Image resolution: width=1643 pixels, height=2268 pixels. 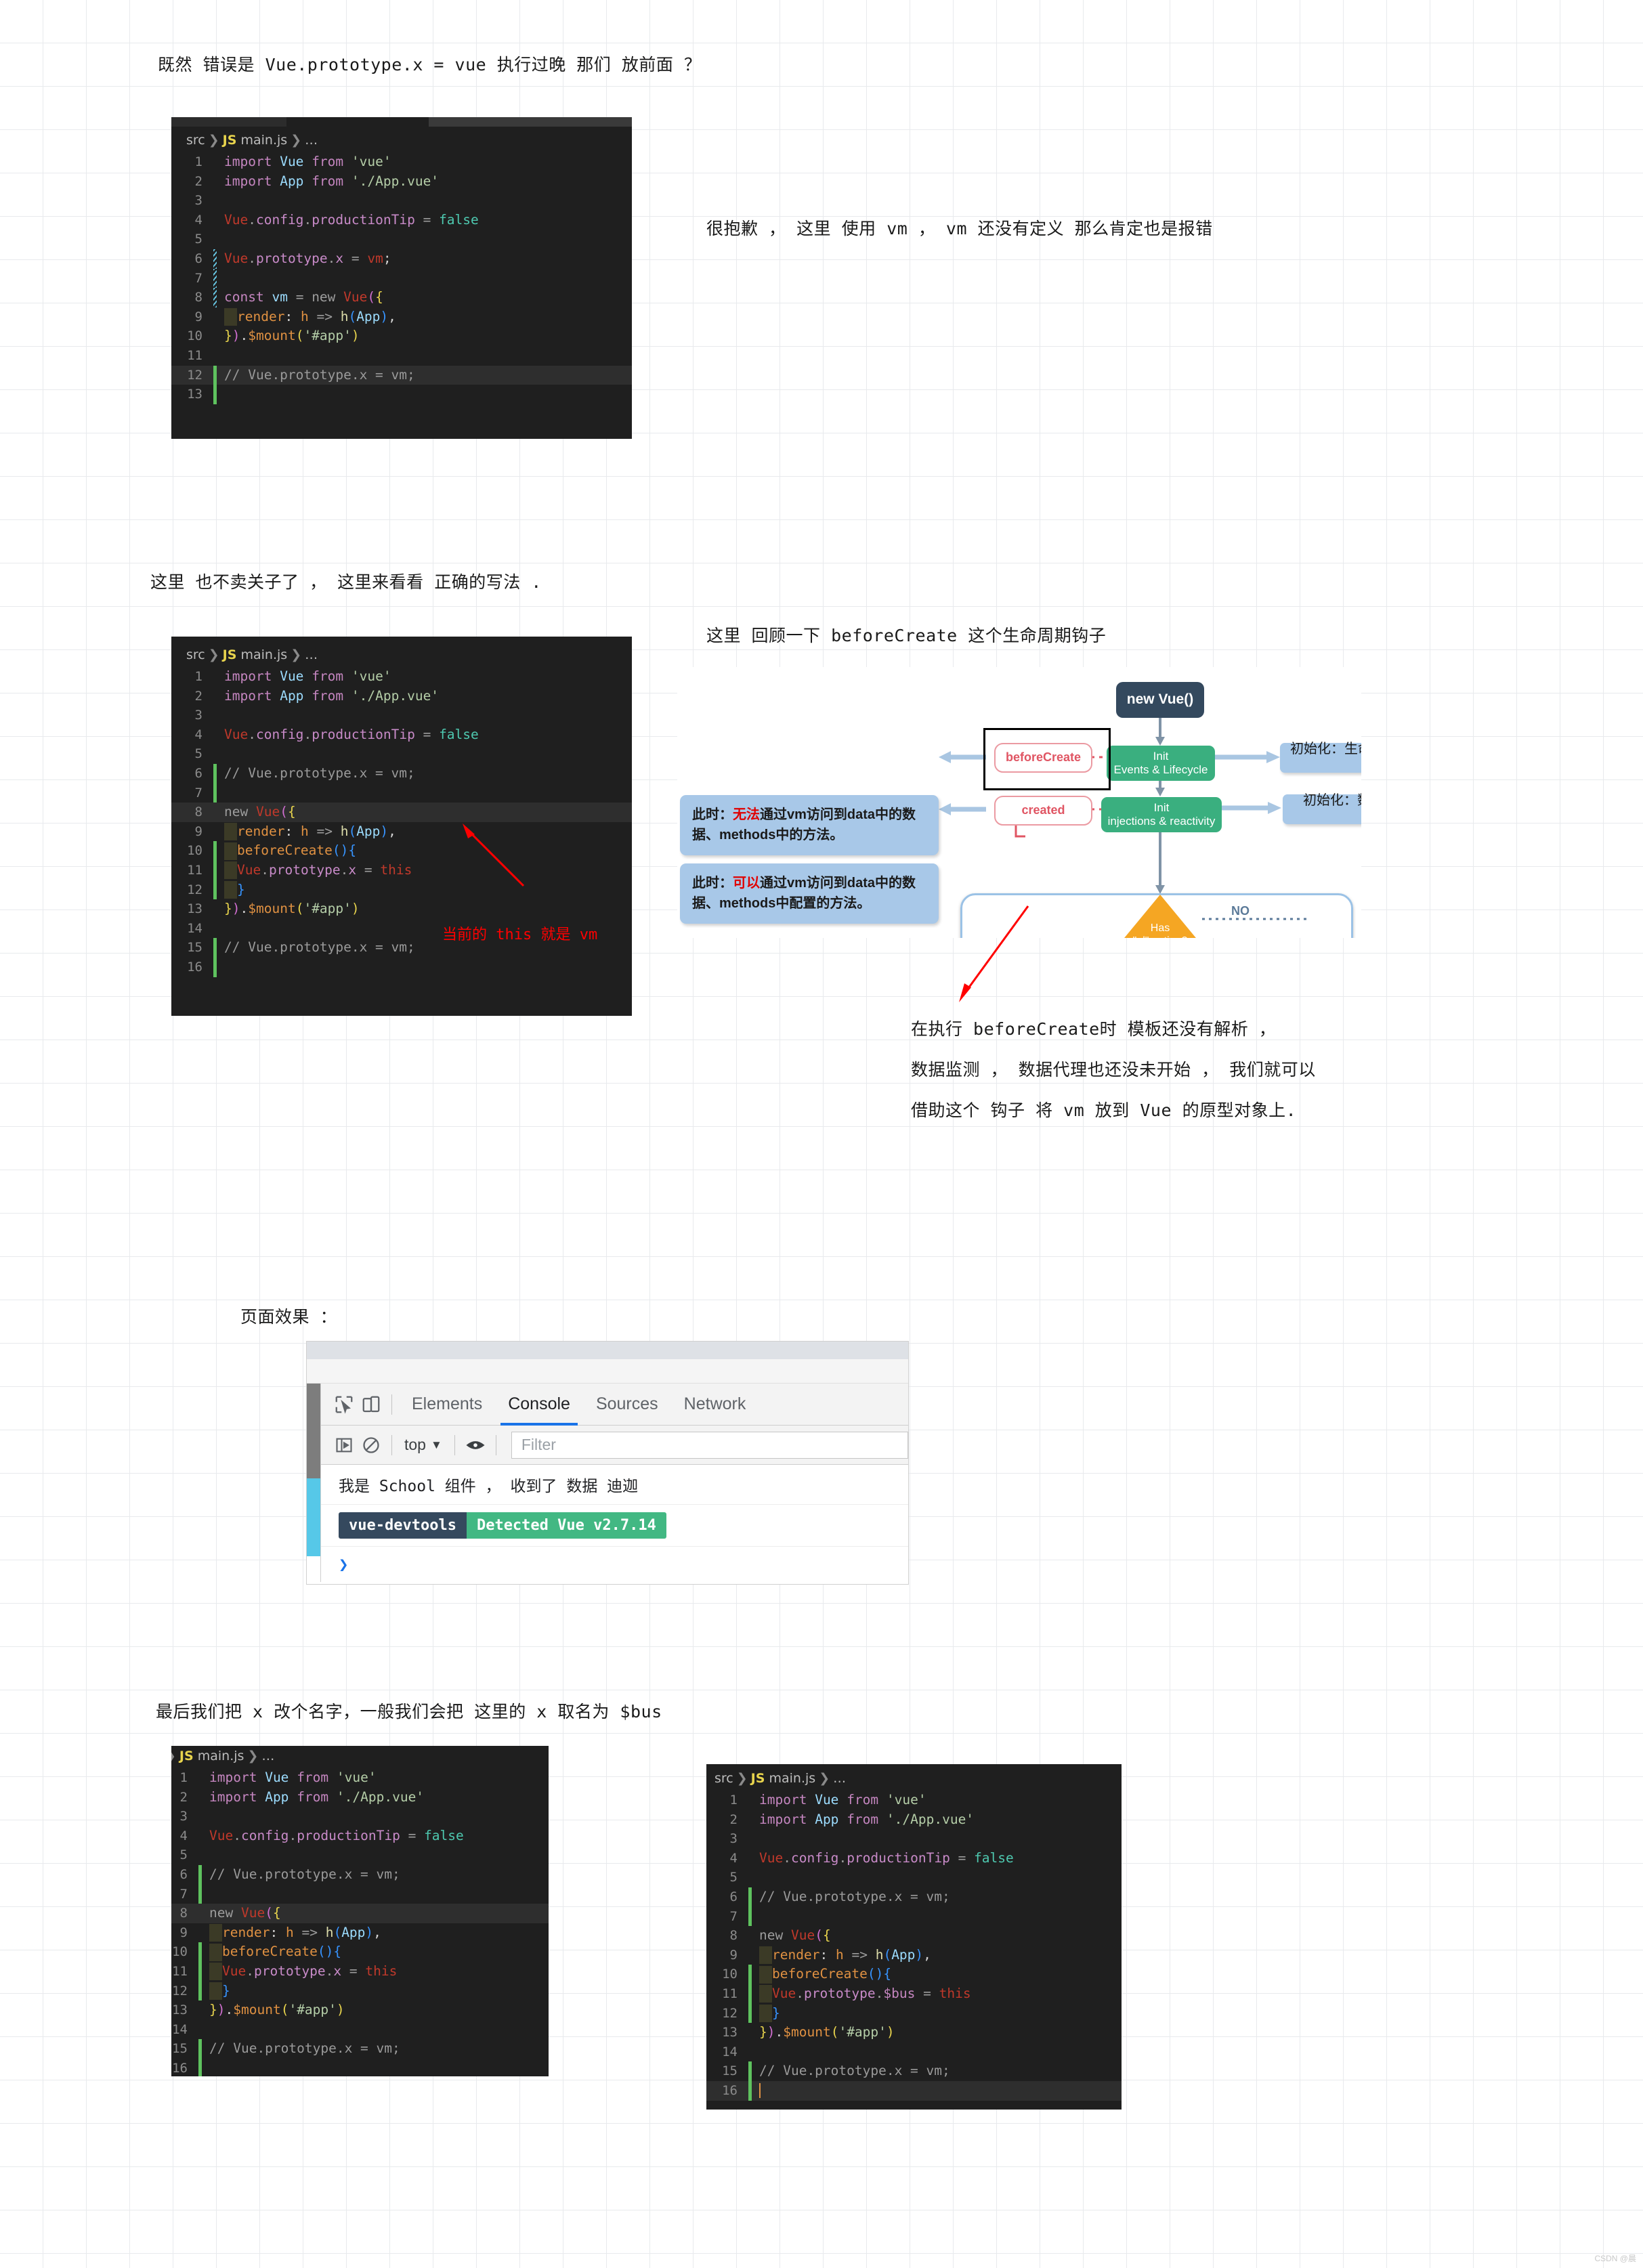 I want to click on code-line: 11, so click(x=401, y=356).